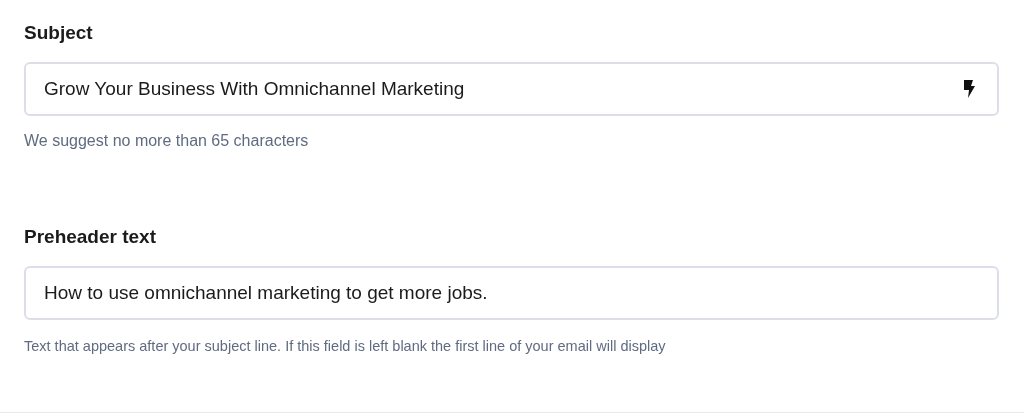  Describe the element at coordinates (969, 89) in the screenshot. I see `lightning-icon` at that location.